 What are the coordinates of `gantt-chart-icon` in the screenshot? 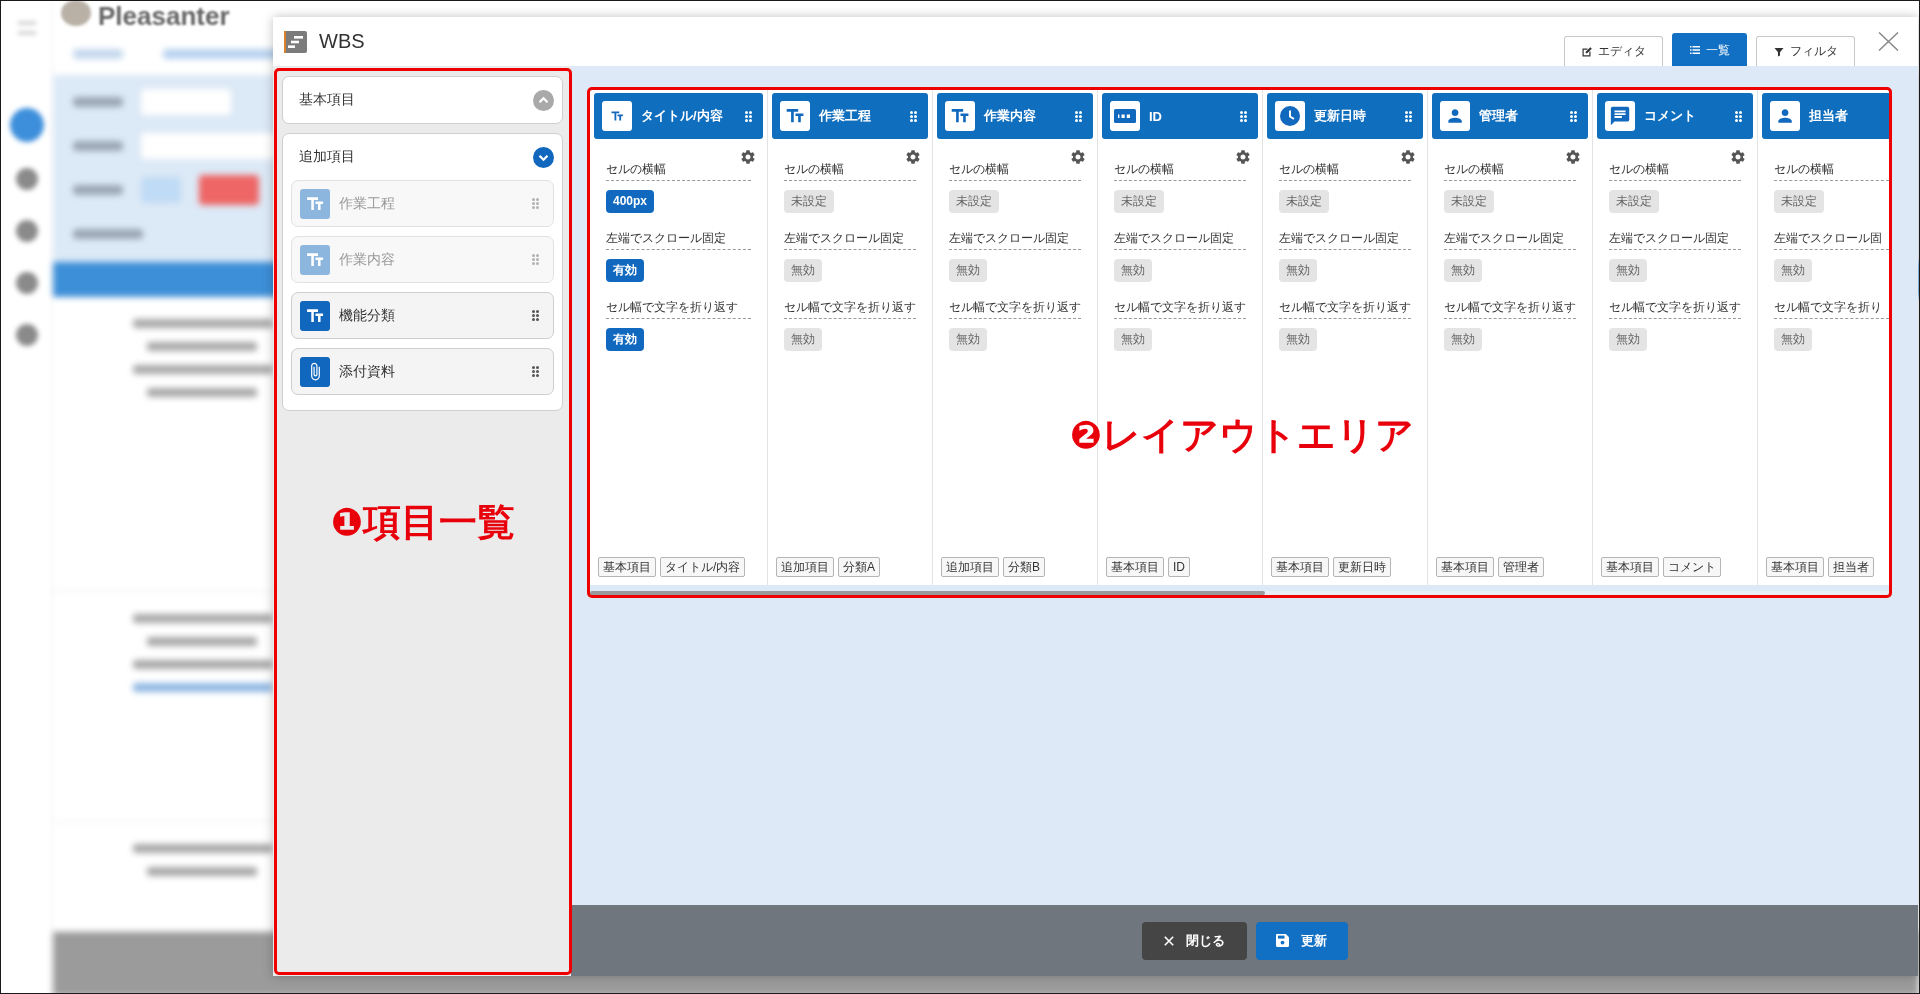 It's located at (295, 41).